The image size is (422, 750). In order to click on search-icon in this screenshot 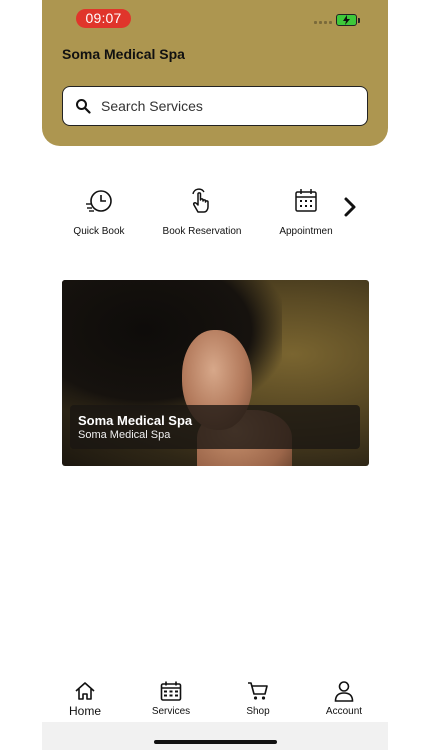, I will do `click(83, 108)`.